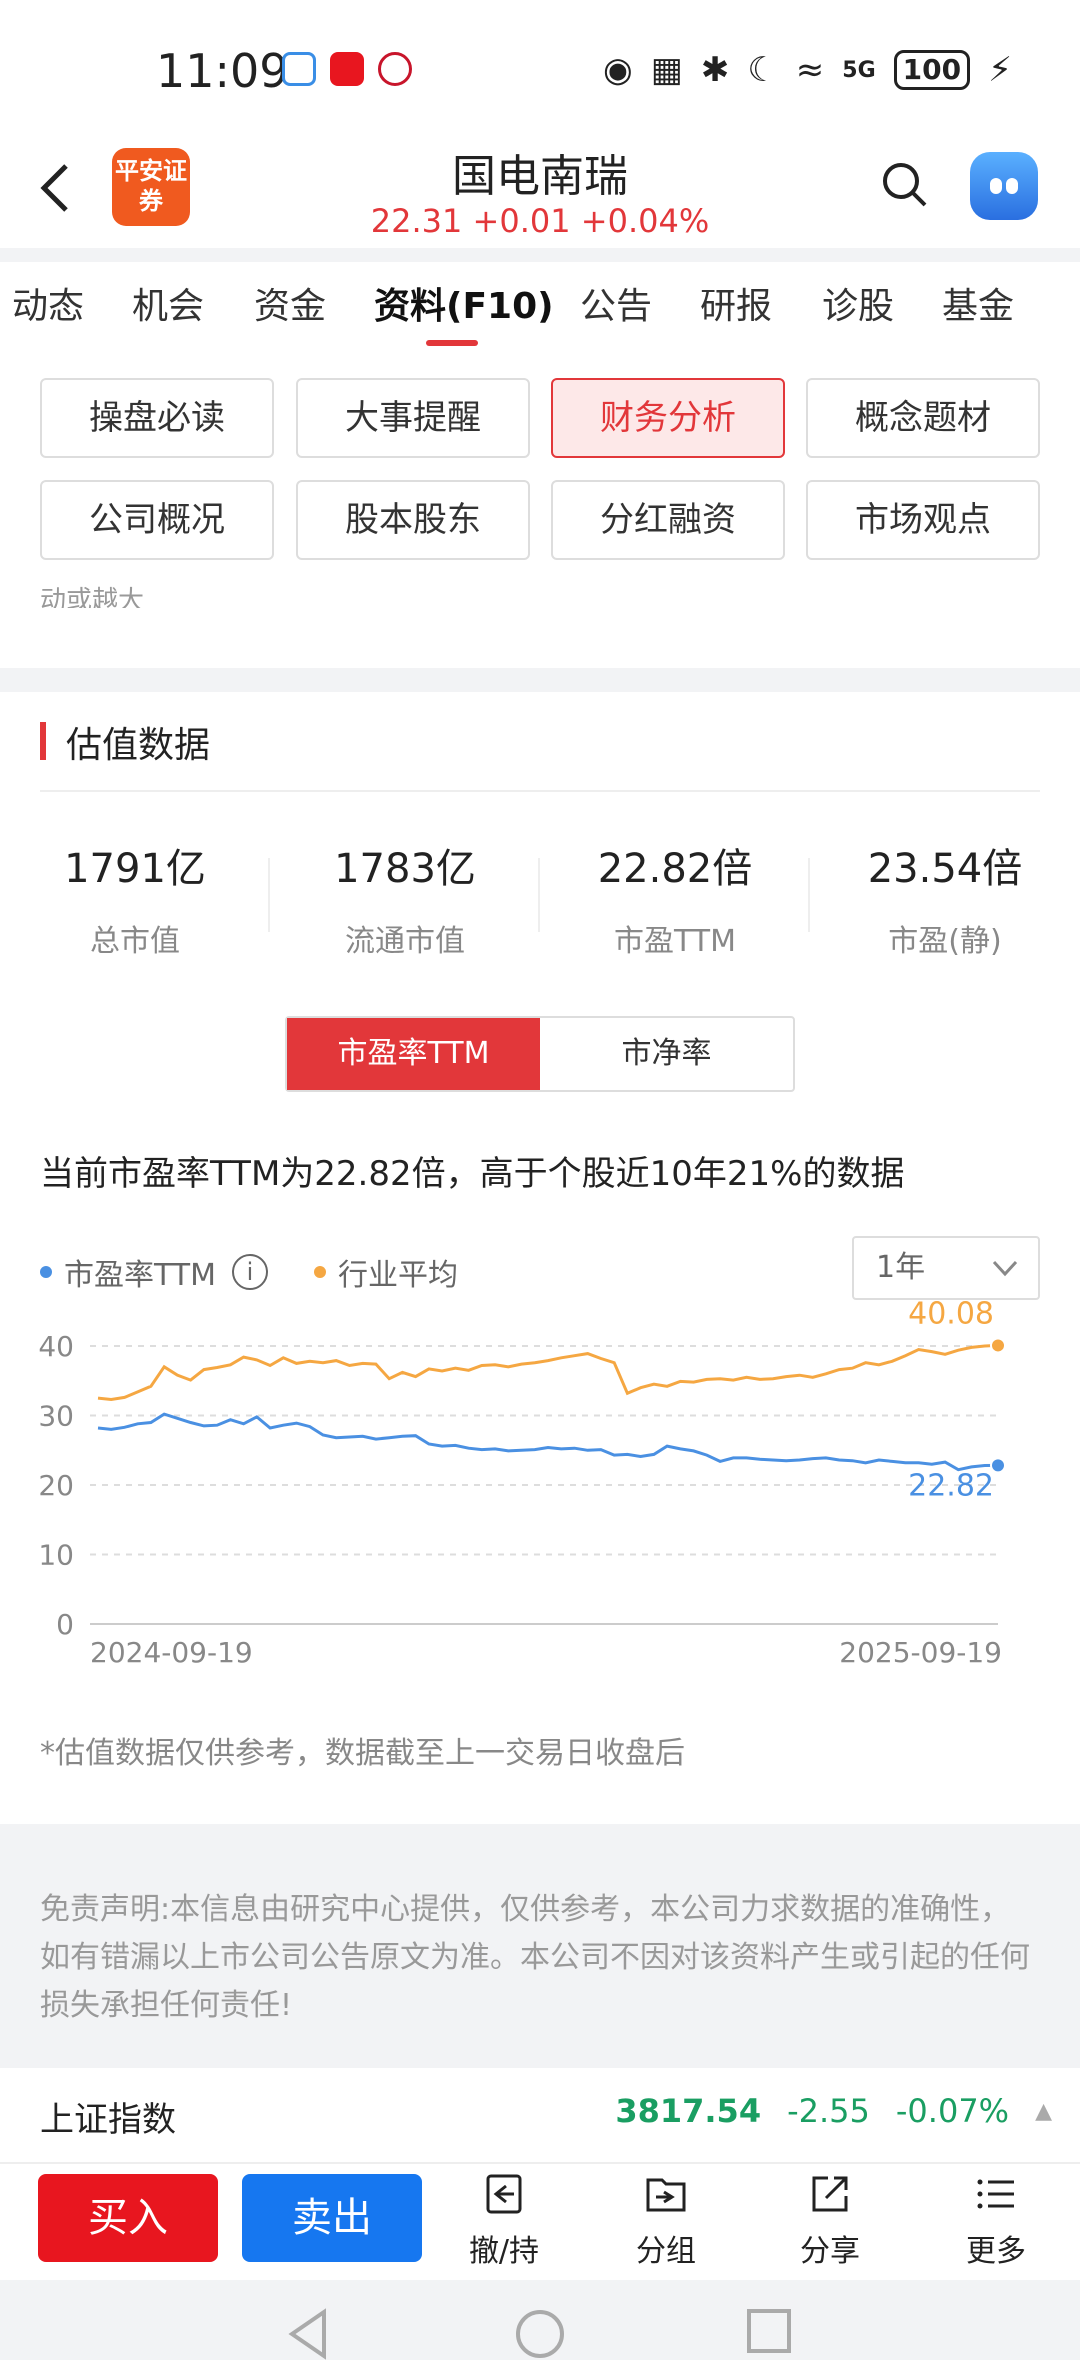 This screenshot has height=2360, width=1080. What do you see at coordinates (140, 1275) in the screenshot?
I see `legend-pe-label: 市盈率TTM` at bounding box center [140, 1275].